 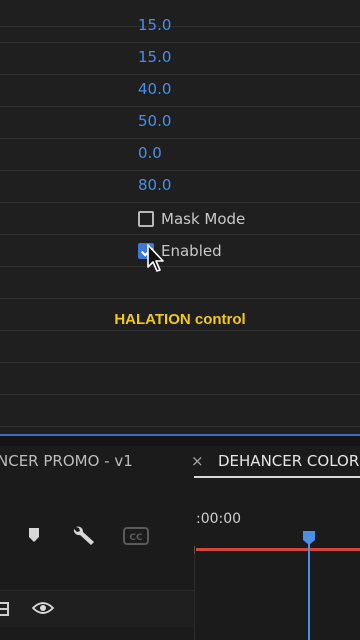 I want to click on track-header-divider, so click(x=194, y=597).